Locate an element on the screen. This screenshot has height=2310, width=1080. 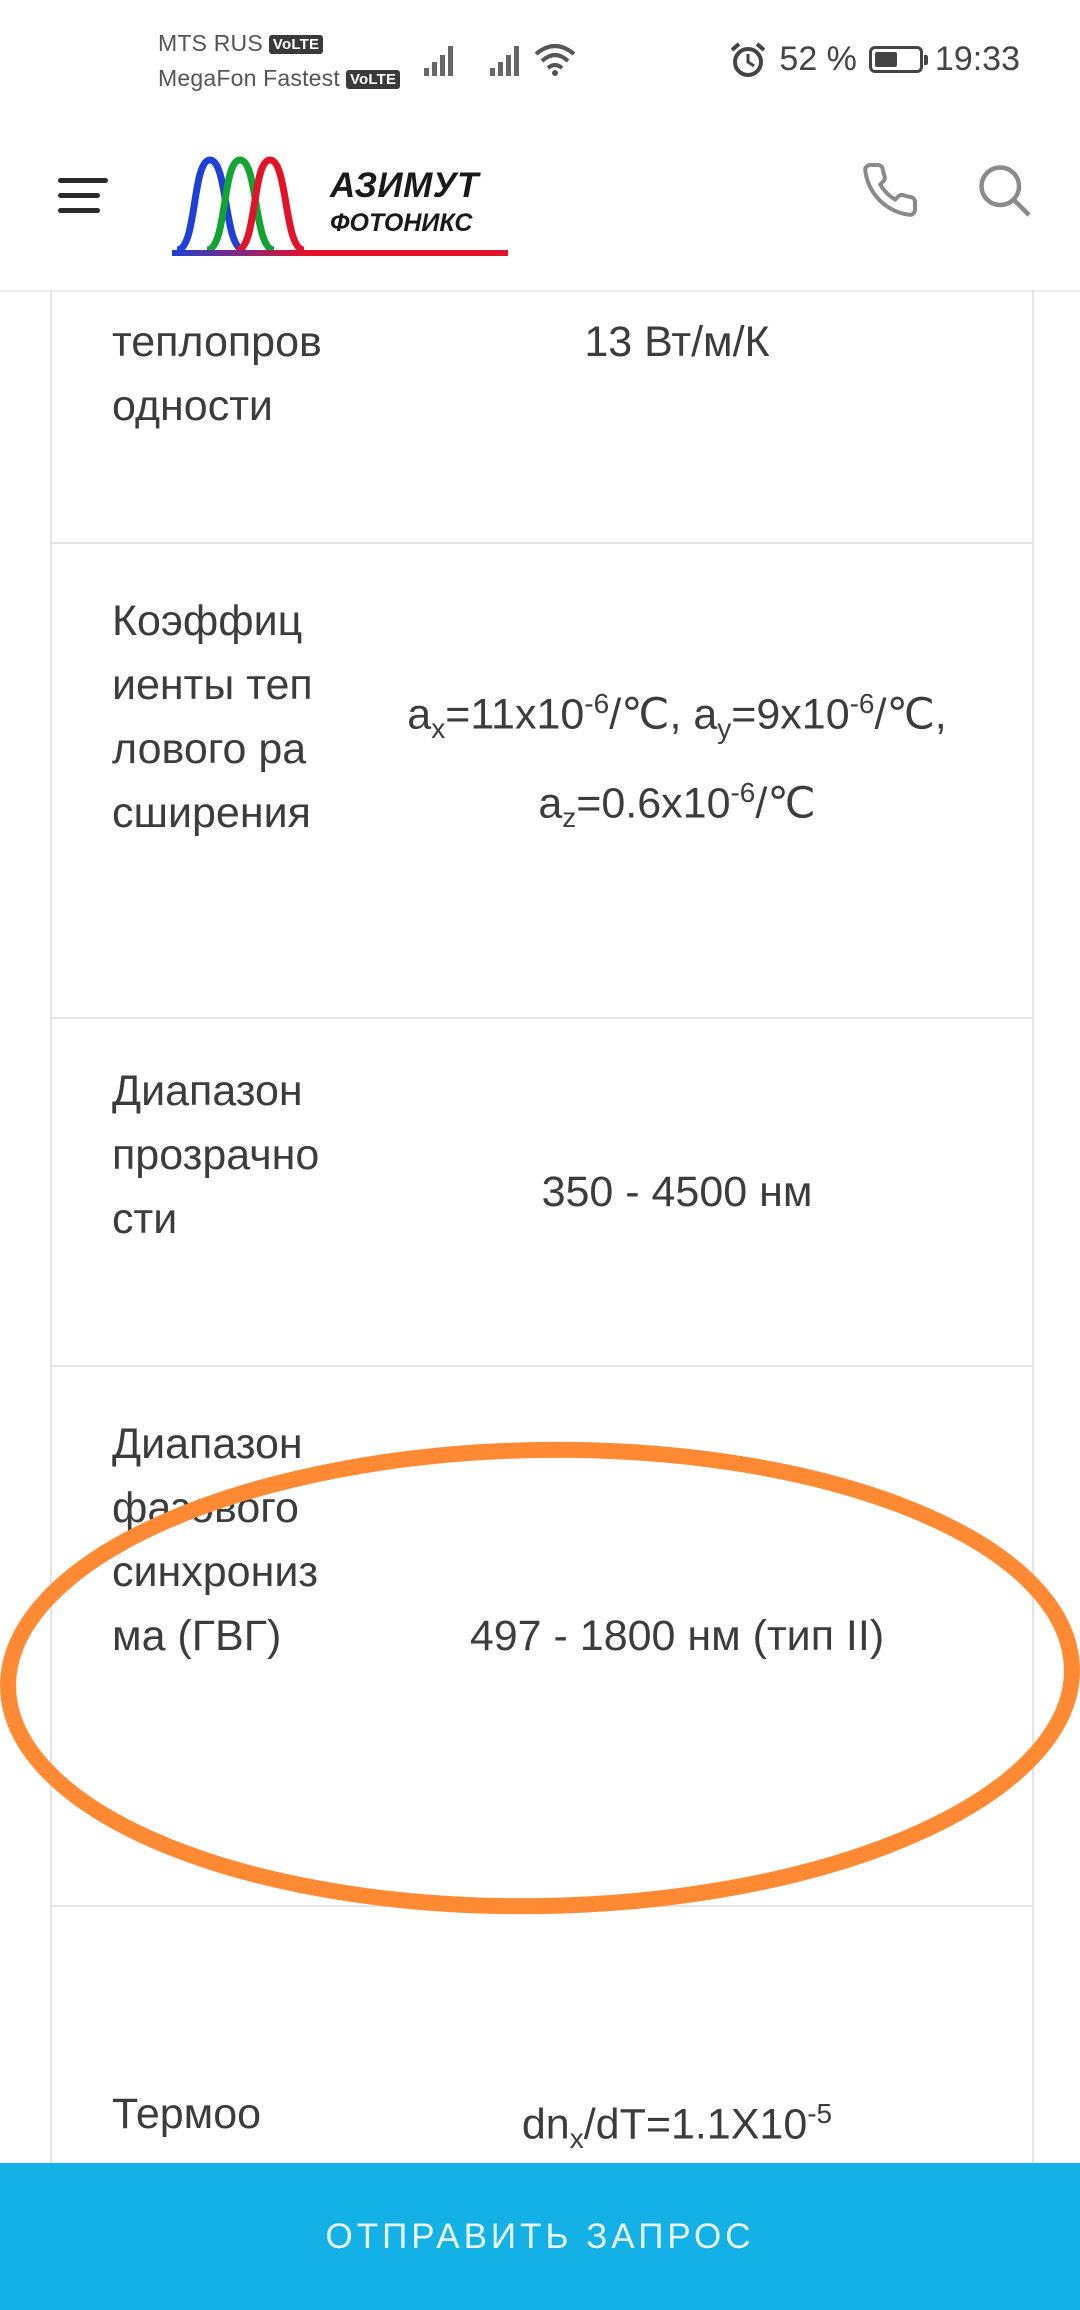
site-header: АЗИМУТ ФОТОНИКС is located at coordinates (540, 206).